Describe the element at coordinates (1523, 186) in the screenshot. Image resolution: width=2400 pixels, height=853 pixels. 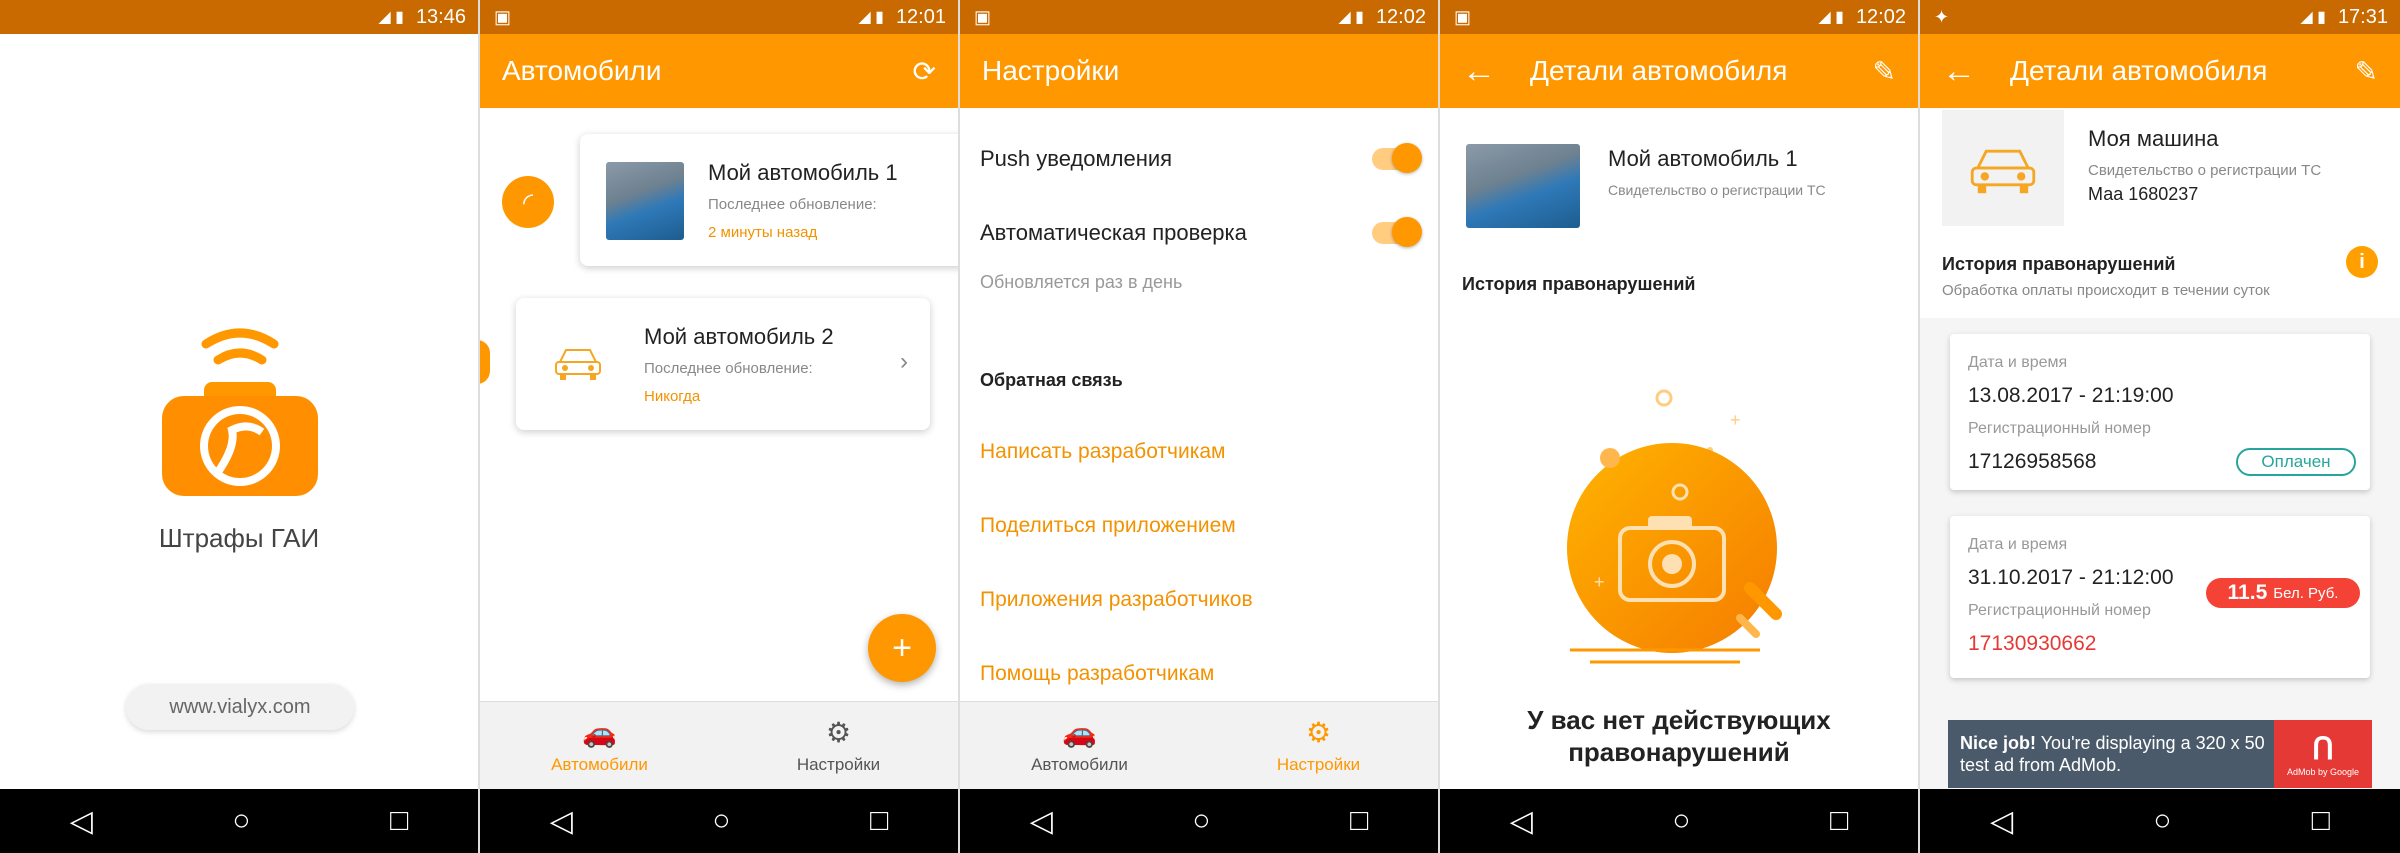
I see `car-photo` at that location.